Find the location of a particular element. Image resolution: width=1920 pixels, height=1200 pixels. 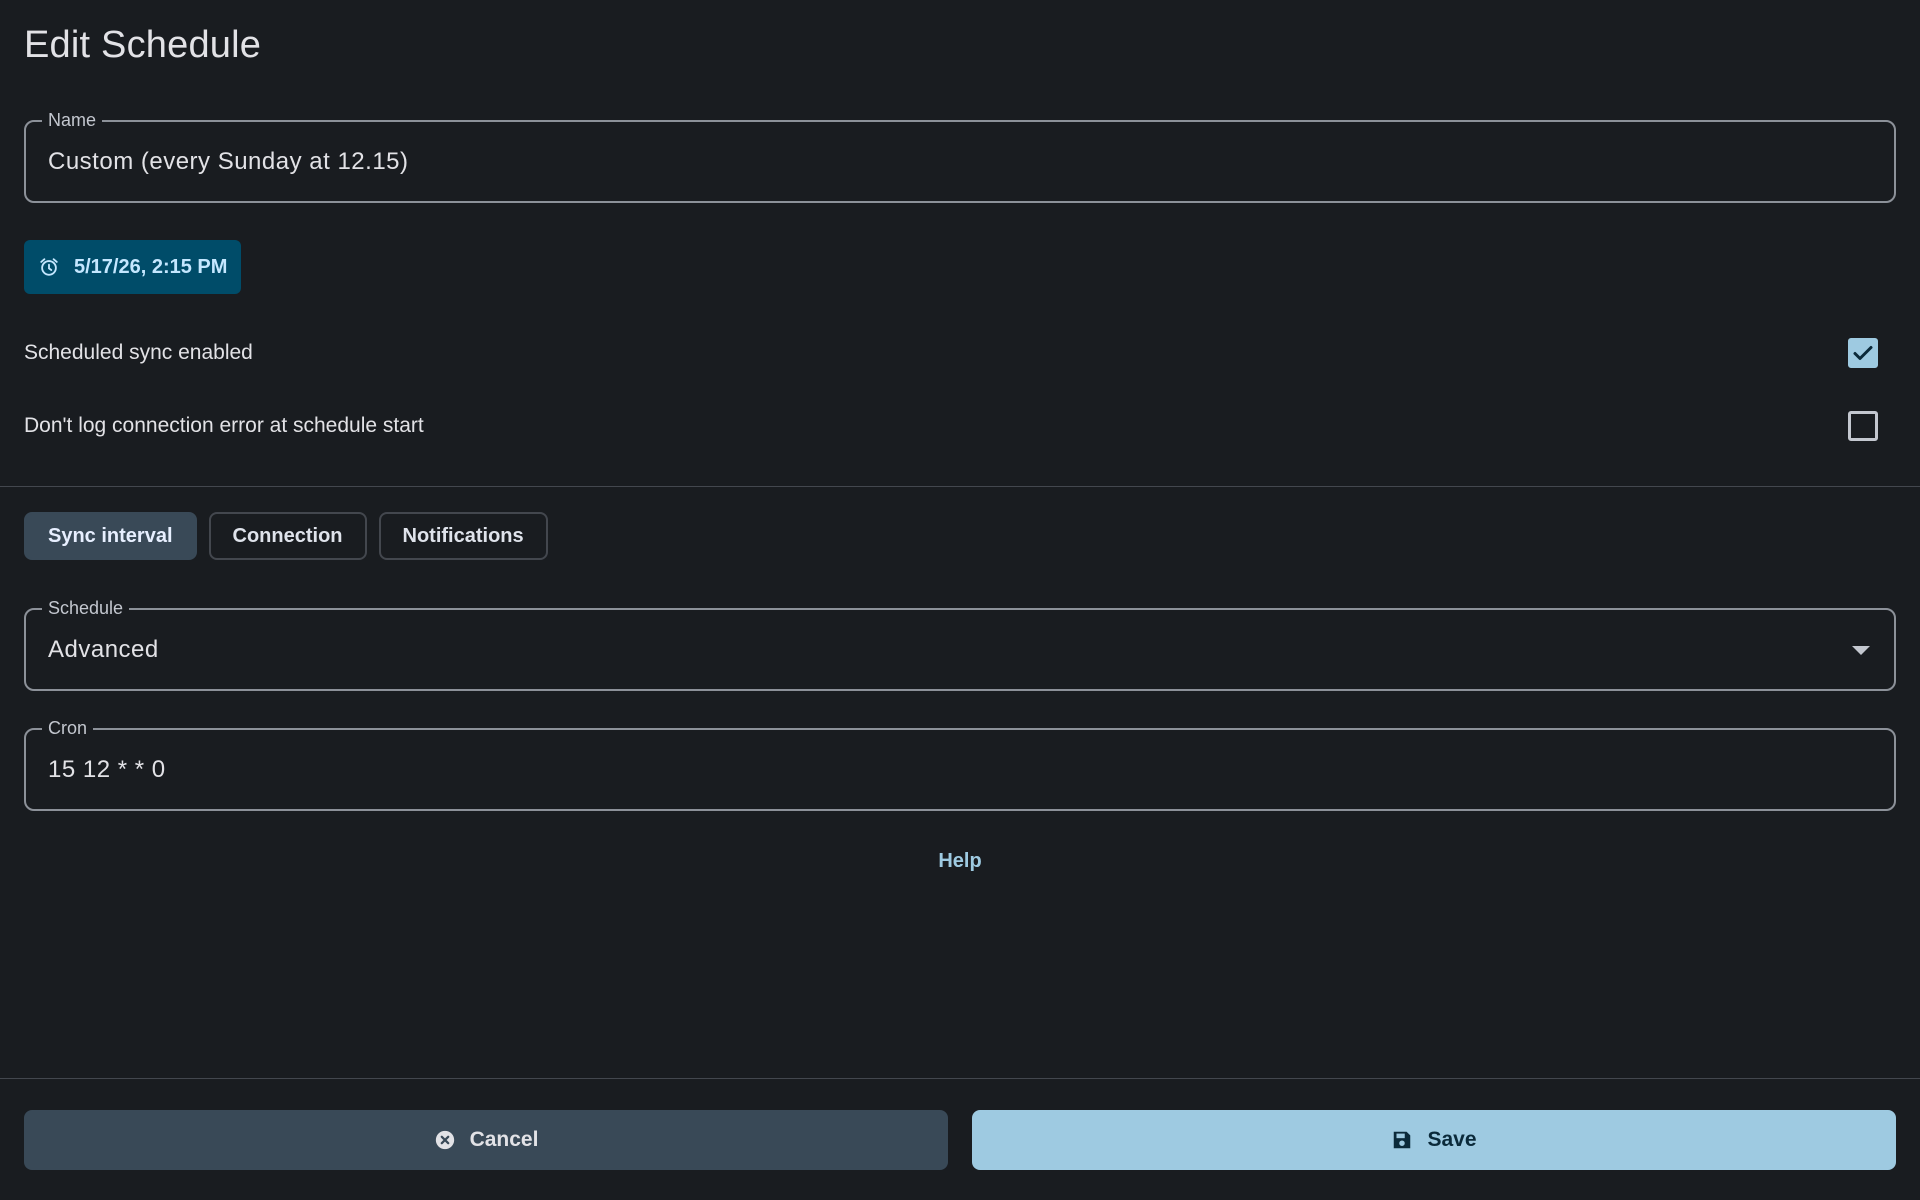

tab-sync-interval: Sync interval is located at coordinates (110, 536).